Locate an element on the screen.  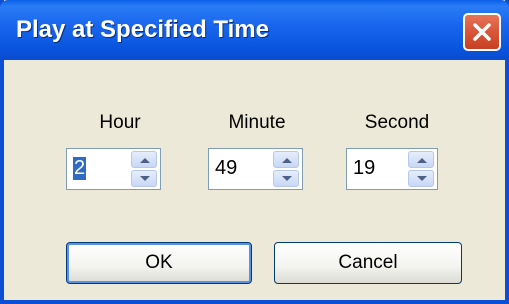
hour-increment-button is located at coordinates (144, 159).